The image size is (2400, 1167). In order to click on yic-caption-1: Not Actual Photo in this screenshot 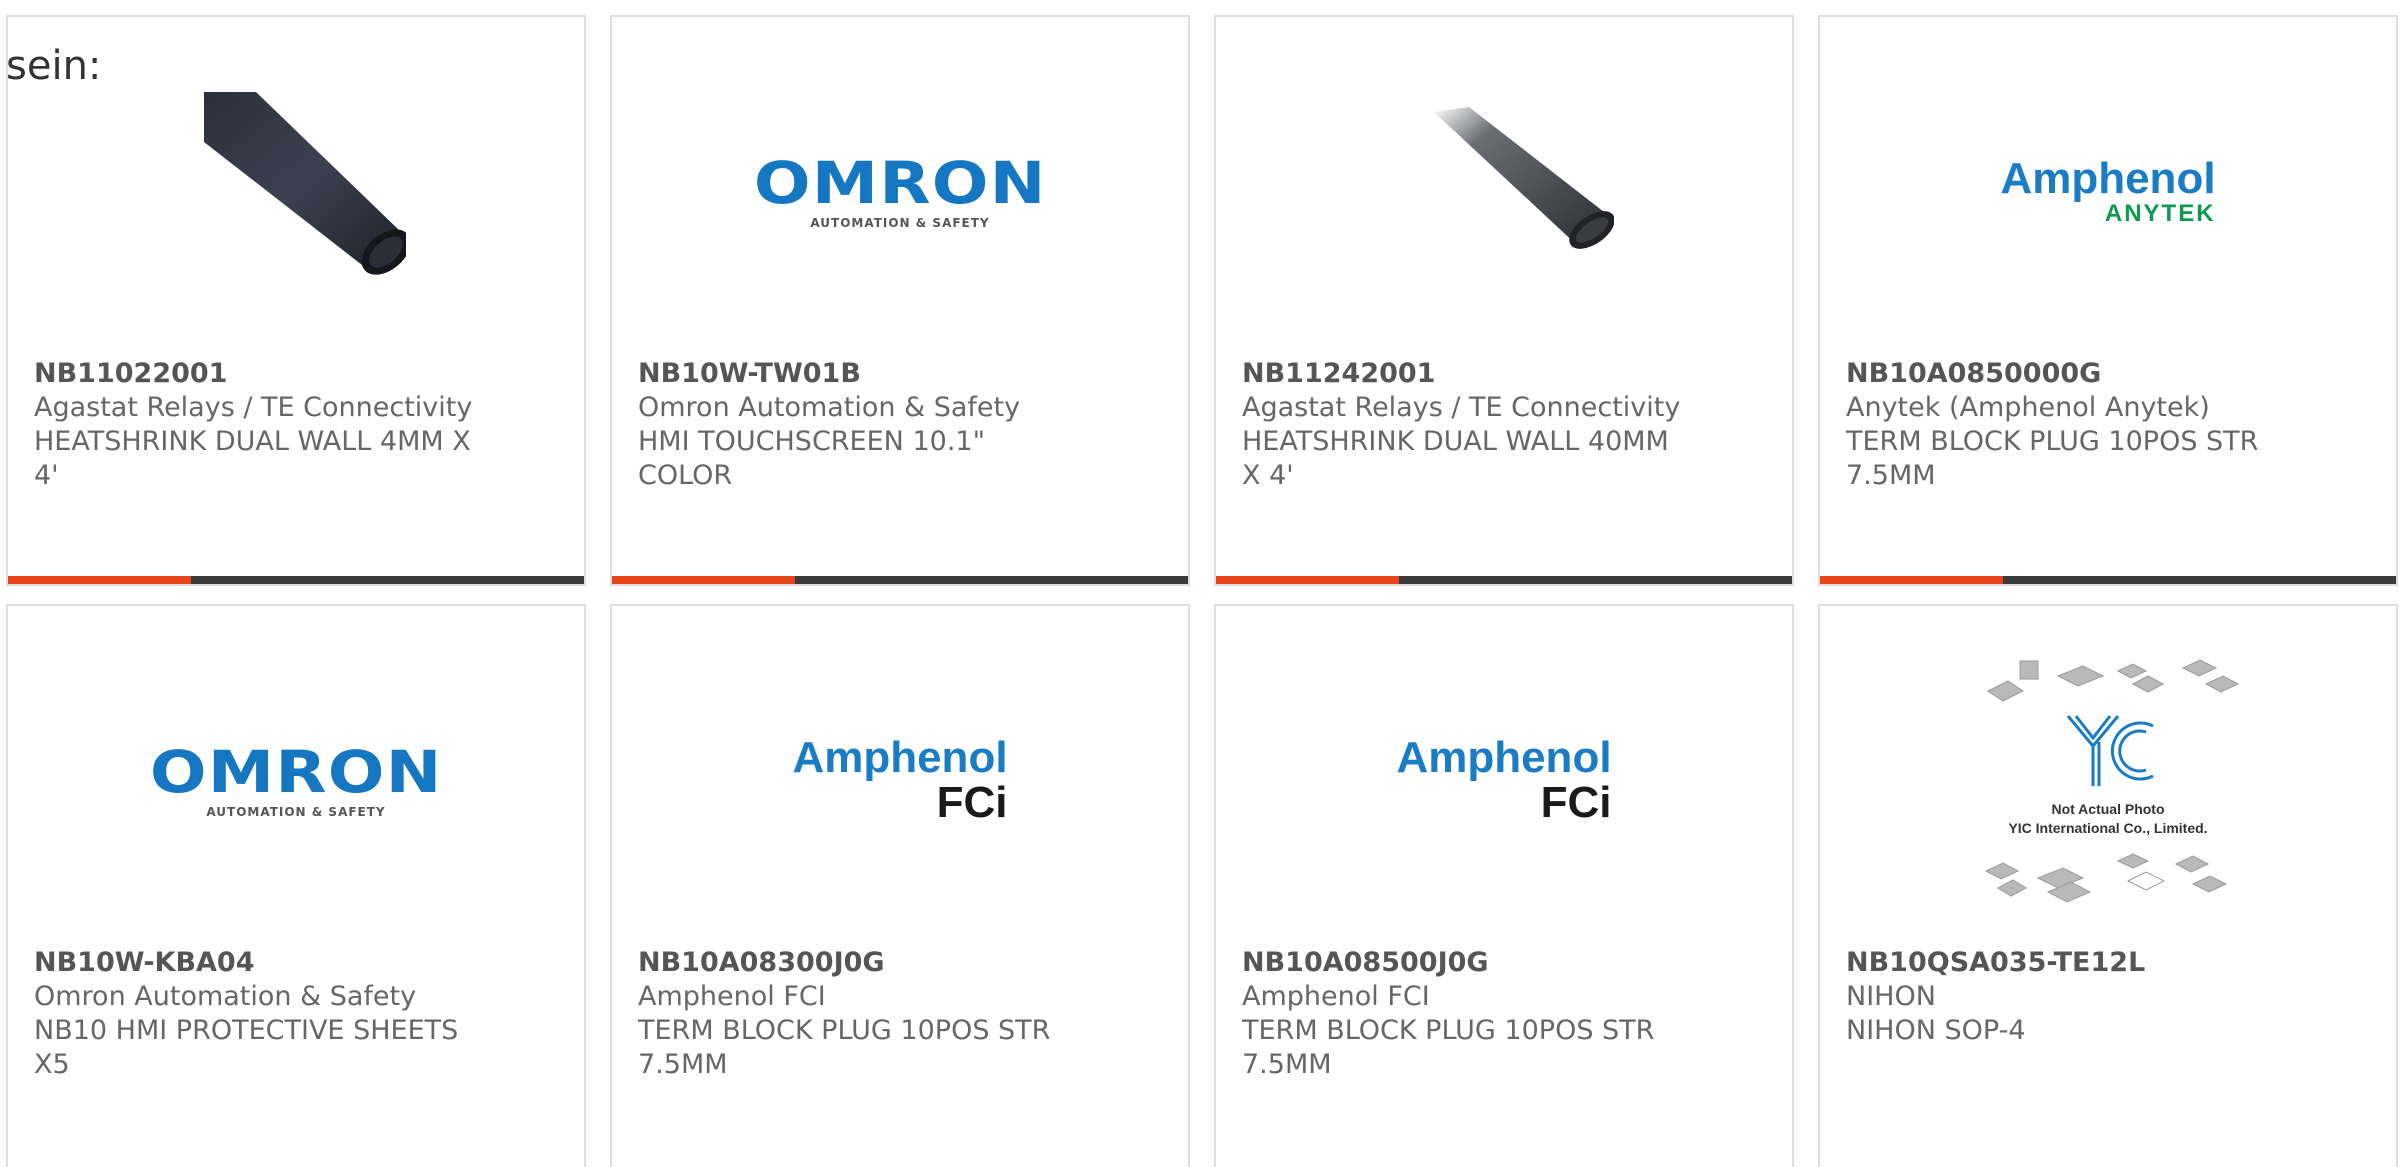, I will do `click(2107, 809)`.